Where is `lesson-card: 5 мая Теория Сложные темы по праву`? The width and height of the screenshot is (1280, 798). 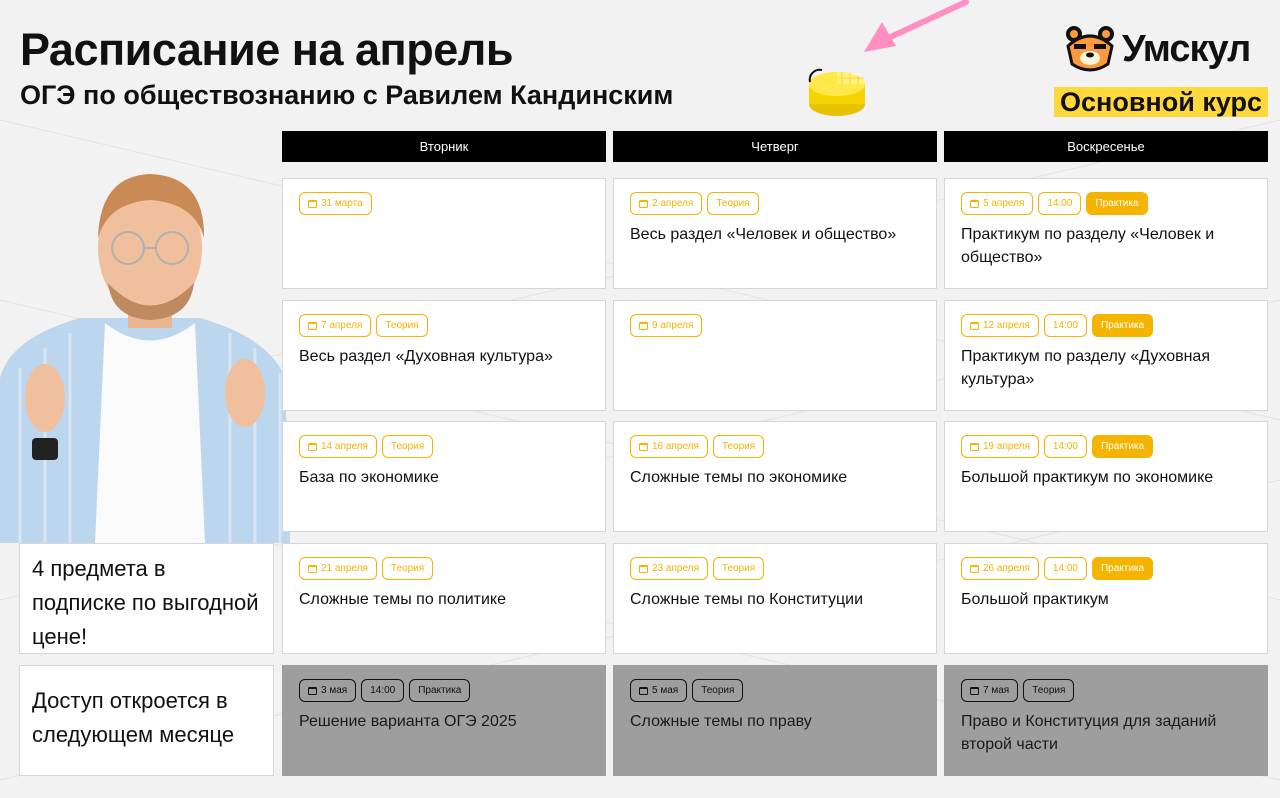
lesson-card: 5 мая Теория Сложные темы по праву is located at coordinates (775, 720).